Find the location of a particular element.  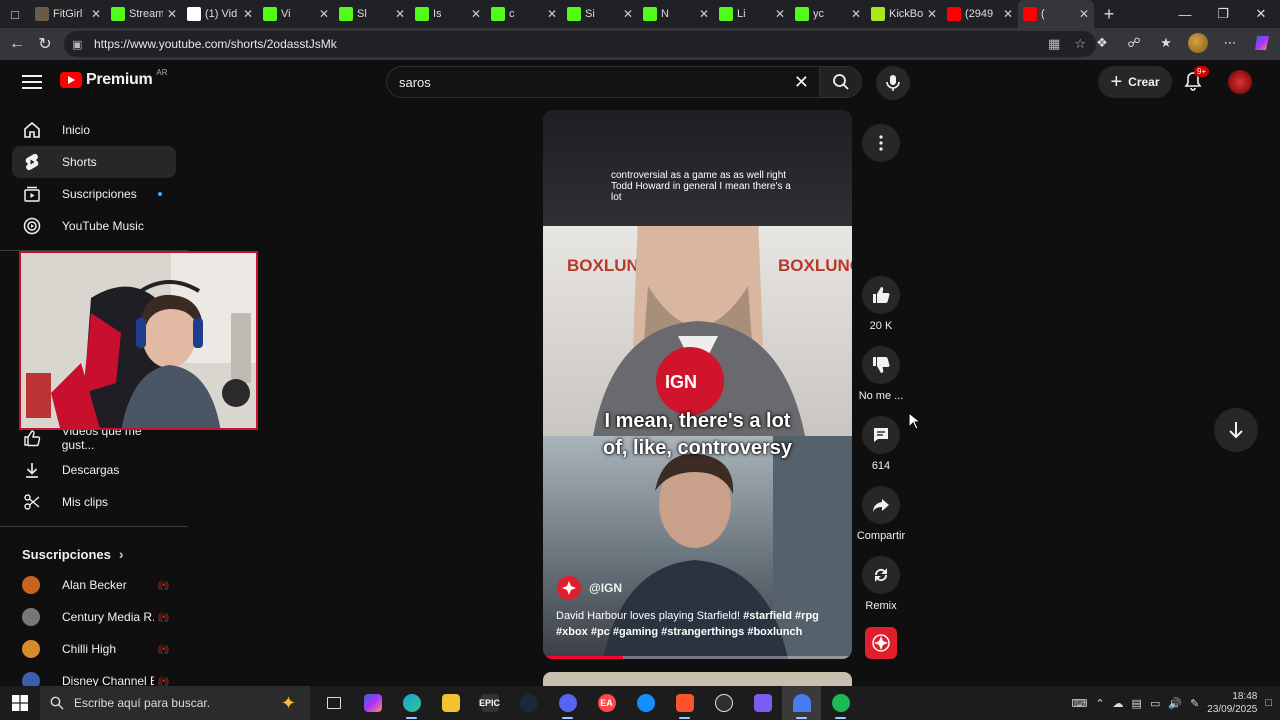

video-progress-bar is located at coordinates (697, 657).